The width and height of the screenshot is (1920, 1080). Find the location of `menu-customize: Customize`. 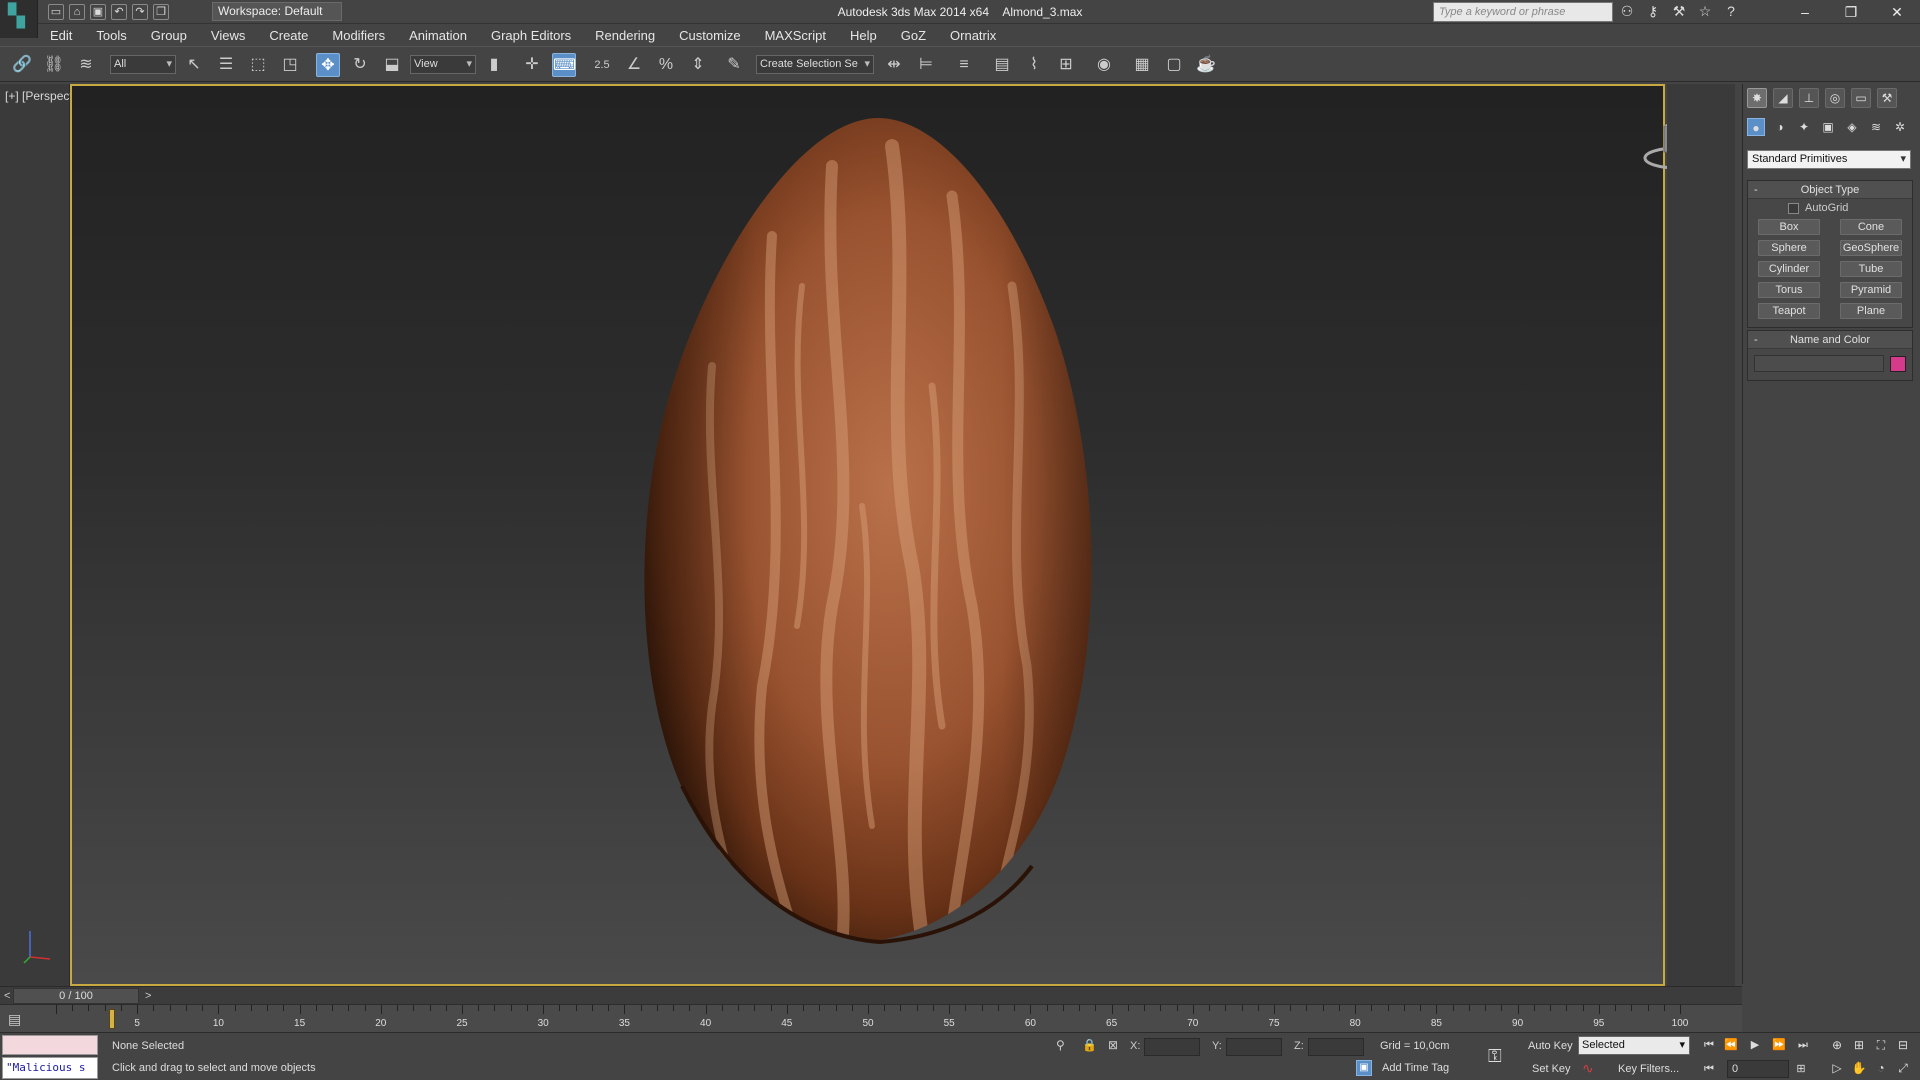

menu-customize: Customize is located at coordinates (709, 35).